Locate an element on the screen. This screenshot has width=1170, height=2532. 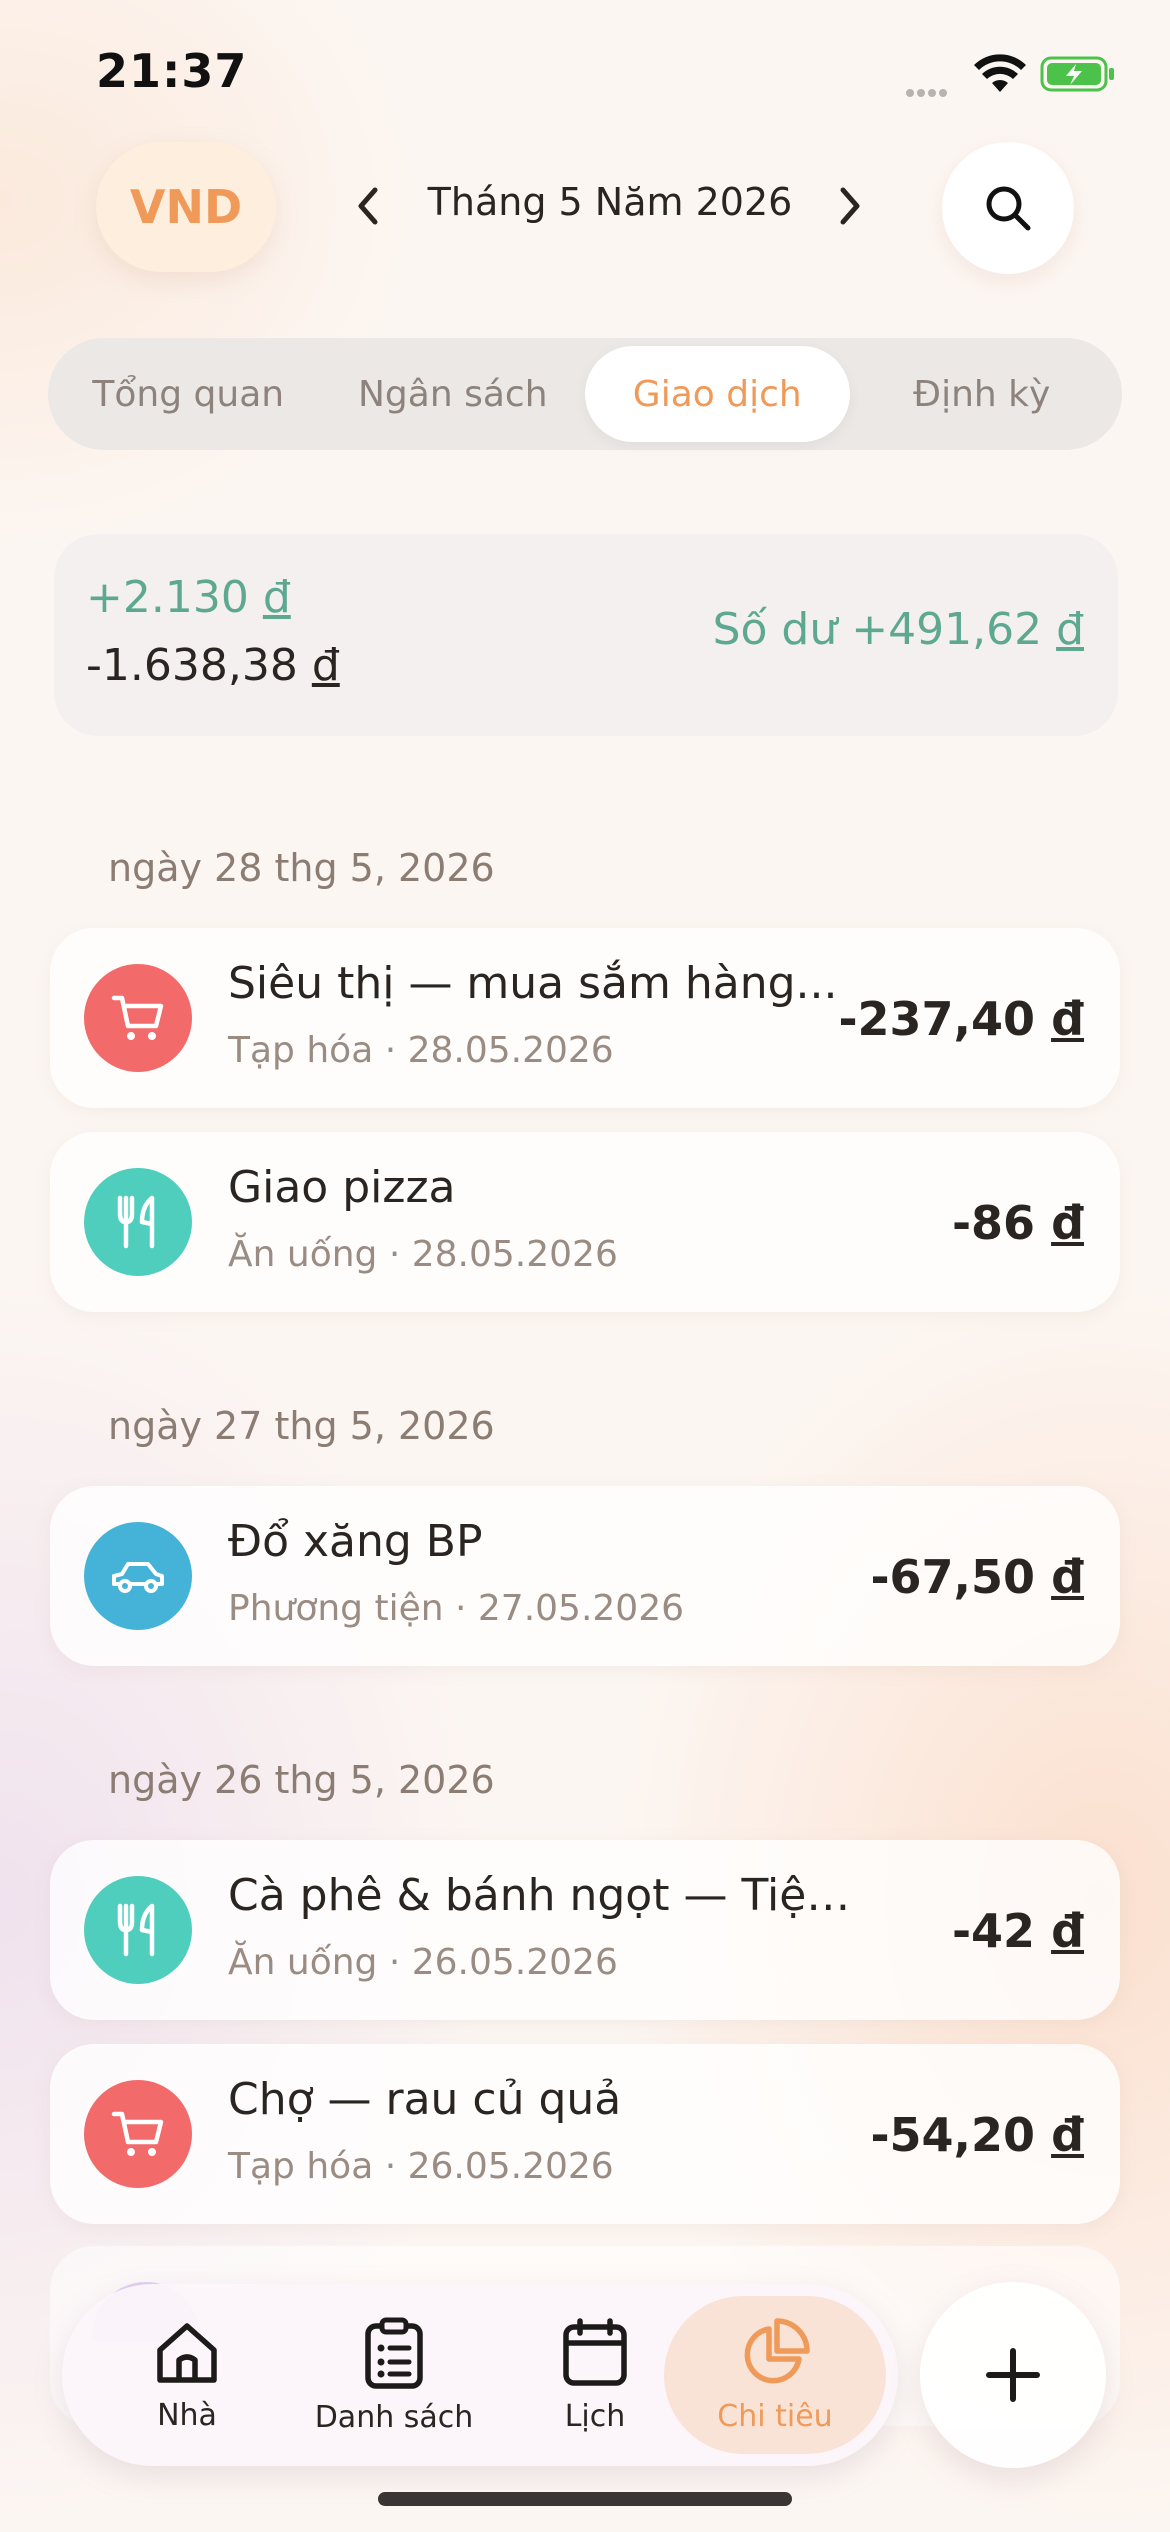
car-icon is located at coordinates (138, 1577).